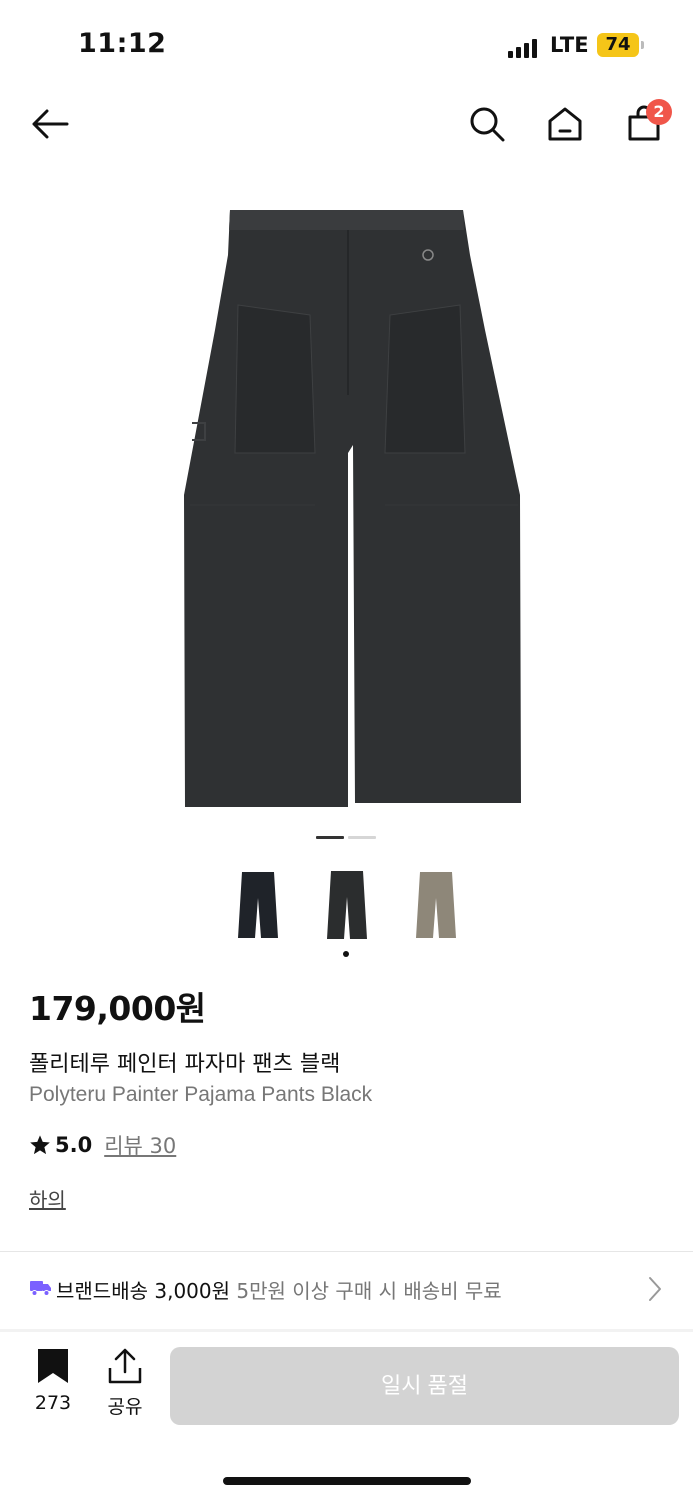 Image resolution: width=693 pixels, height=1500 pixels. What do you see at coordinates (642, 45) in the screenshot?
I see `battery-tip` at bounding box center [642, 45].